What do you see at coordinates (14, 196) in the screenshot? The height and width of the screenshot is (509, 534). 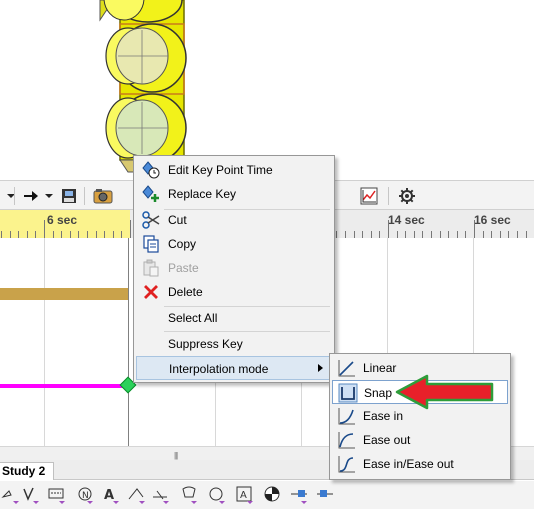 I see `toolbar-separator` at bounding box center [14, 196].